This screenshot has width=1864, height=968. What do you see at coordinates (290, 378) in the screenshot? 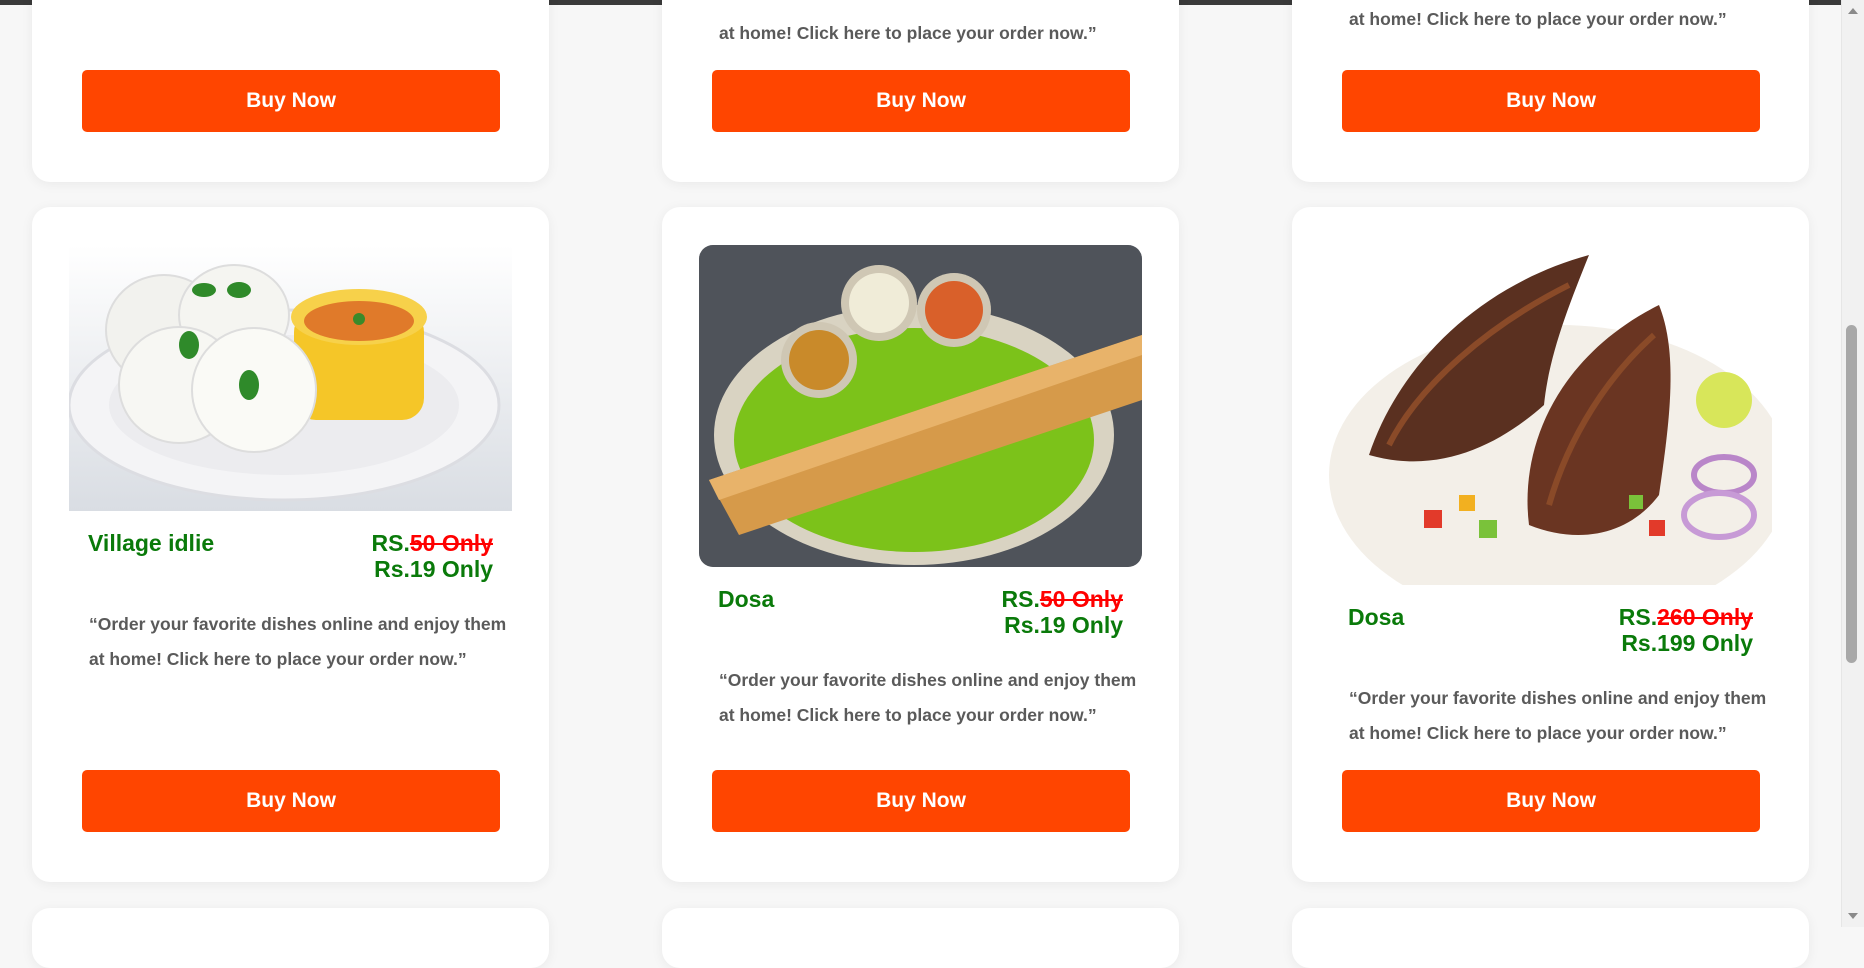
I see `idli-plate-image` at bounding box center [290, 378].